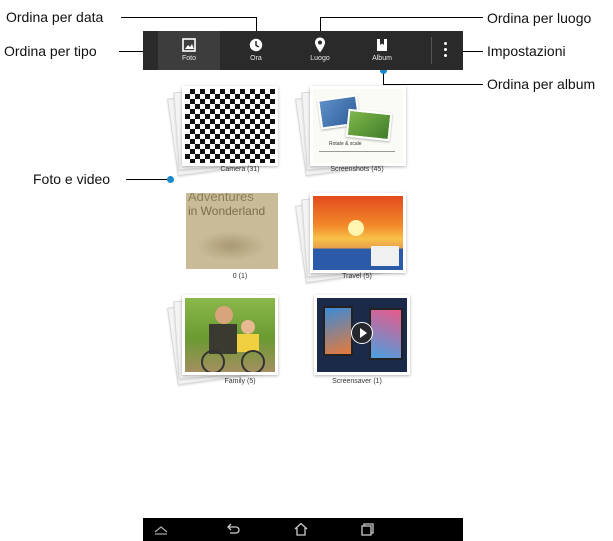 The width and height of the screenshot is (613, 541). What do you see at coordinates (382, 58) in the screenshot?
I see `tab-album-label: Album` at bounding box center [382, 58].